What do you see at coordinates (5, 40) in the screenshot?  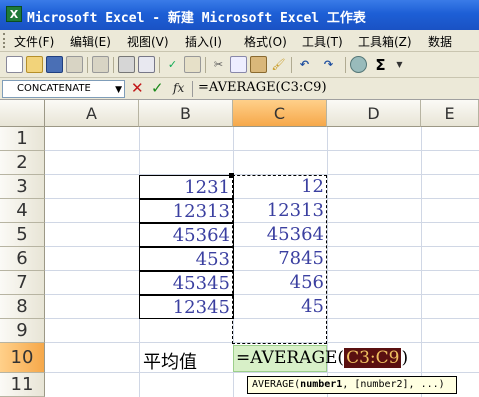 I see `menu-grip` at bounding box center [5, 40].